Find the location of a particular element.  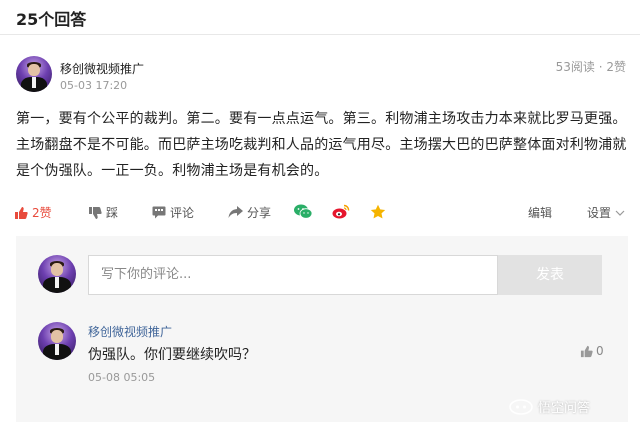

answer-date: 05-03 17:20 is located at coordinates (94, 85).